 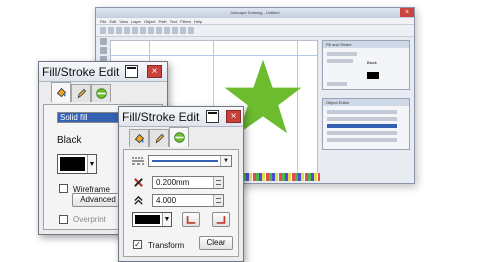 I want to click on stroke-width-icon, so click(x=138, y=182).